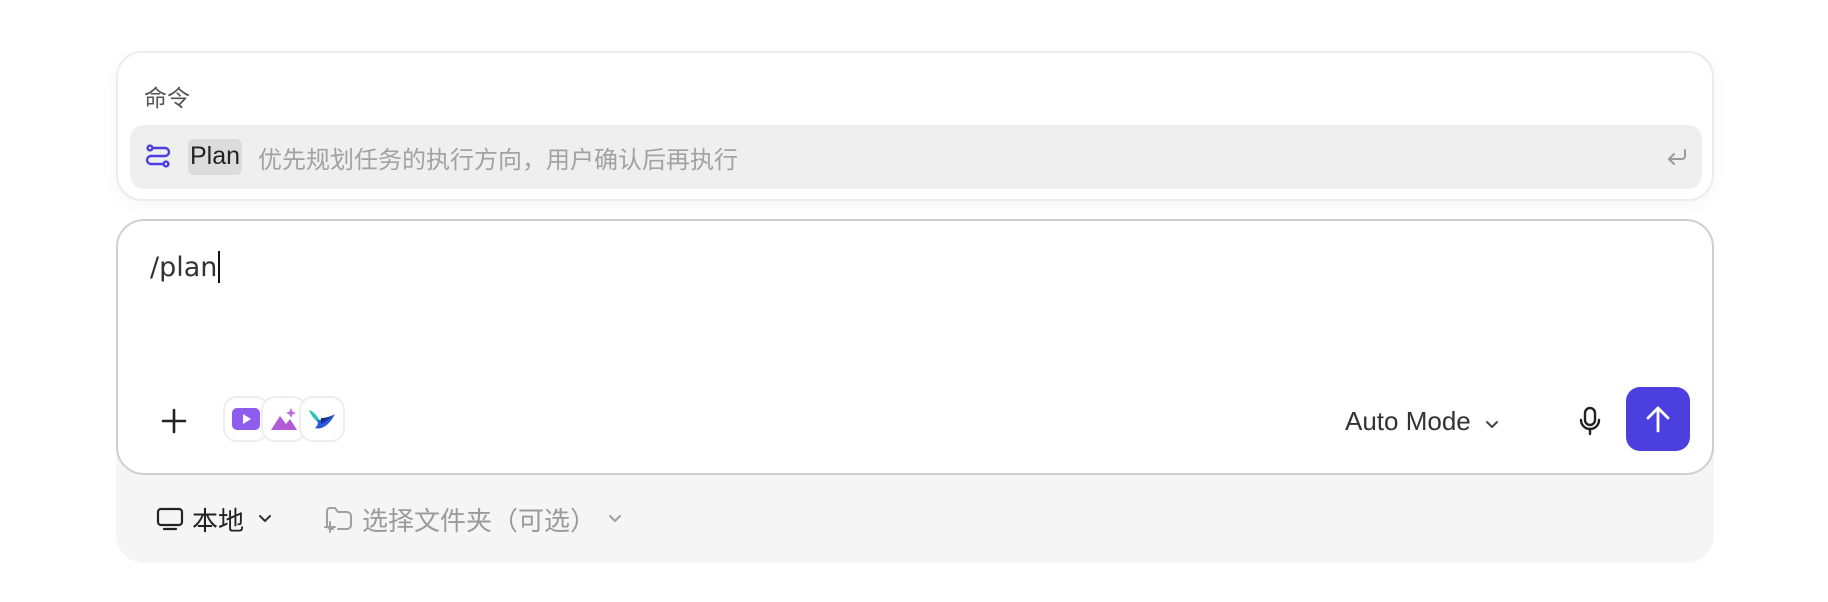 The width and height of the screenshot is (1828, 602). I want to click on environment-selector: 本地, so click(214, 519).